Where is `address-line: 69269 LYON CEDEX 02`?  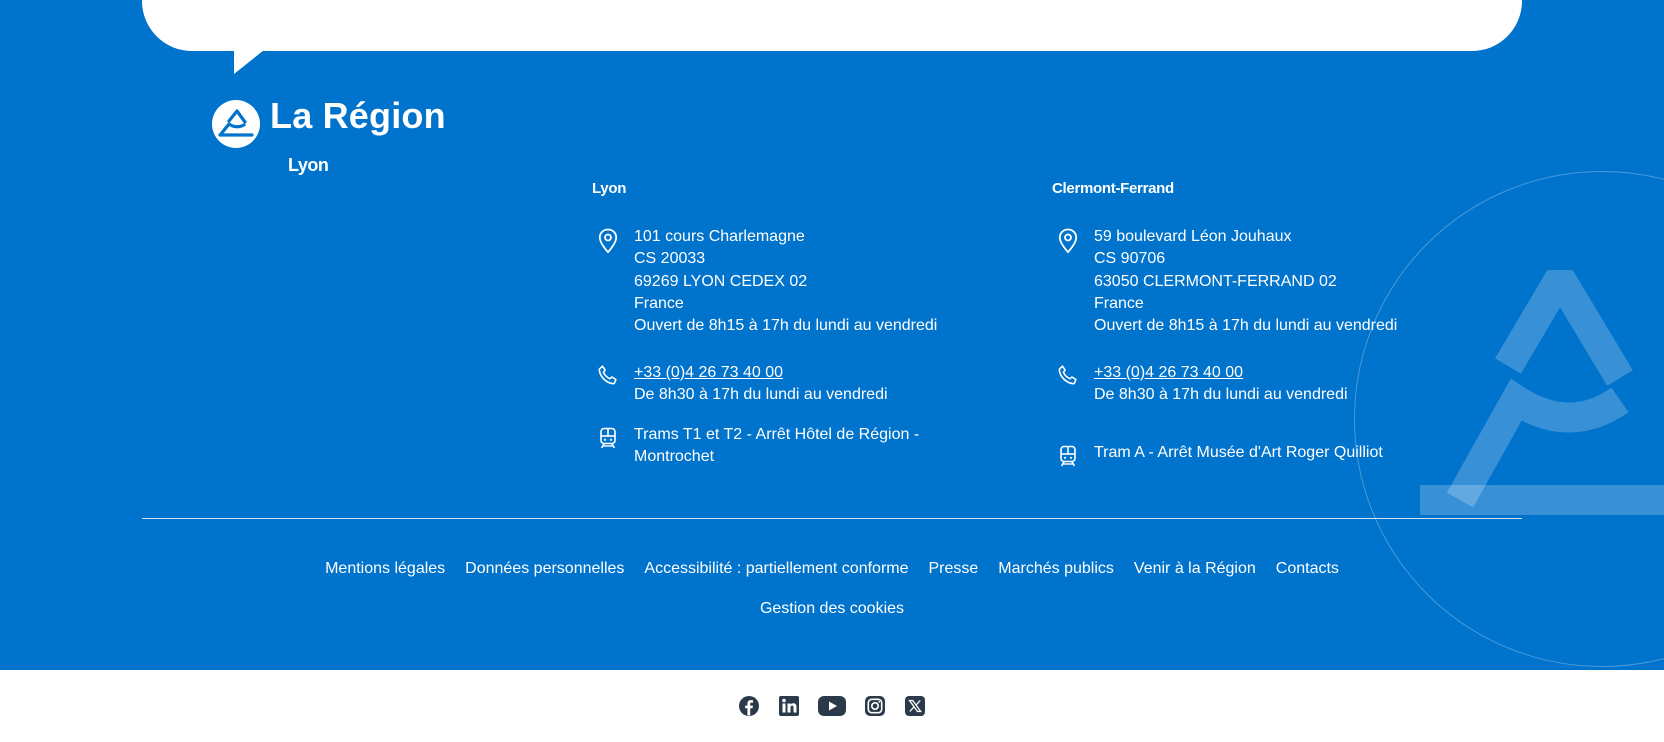
address-line: 69269 LYON CEDEX 02 is located at coordinates (721, 281).